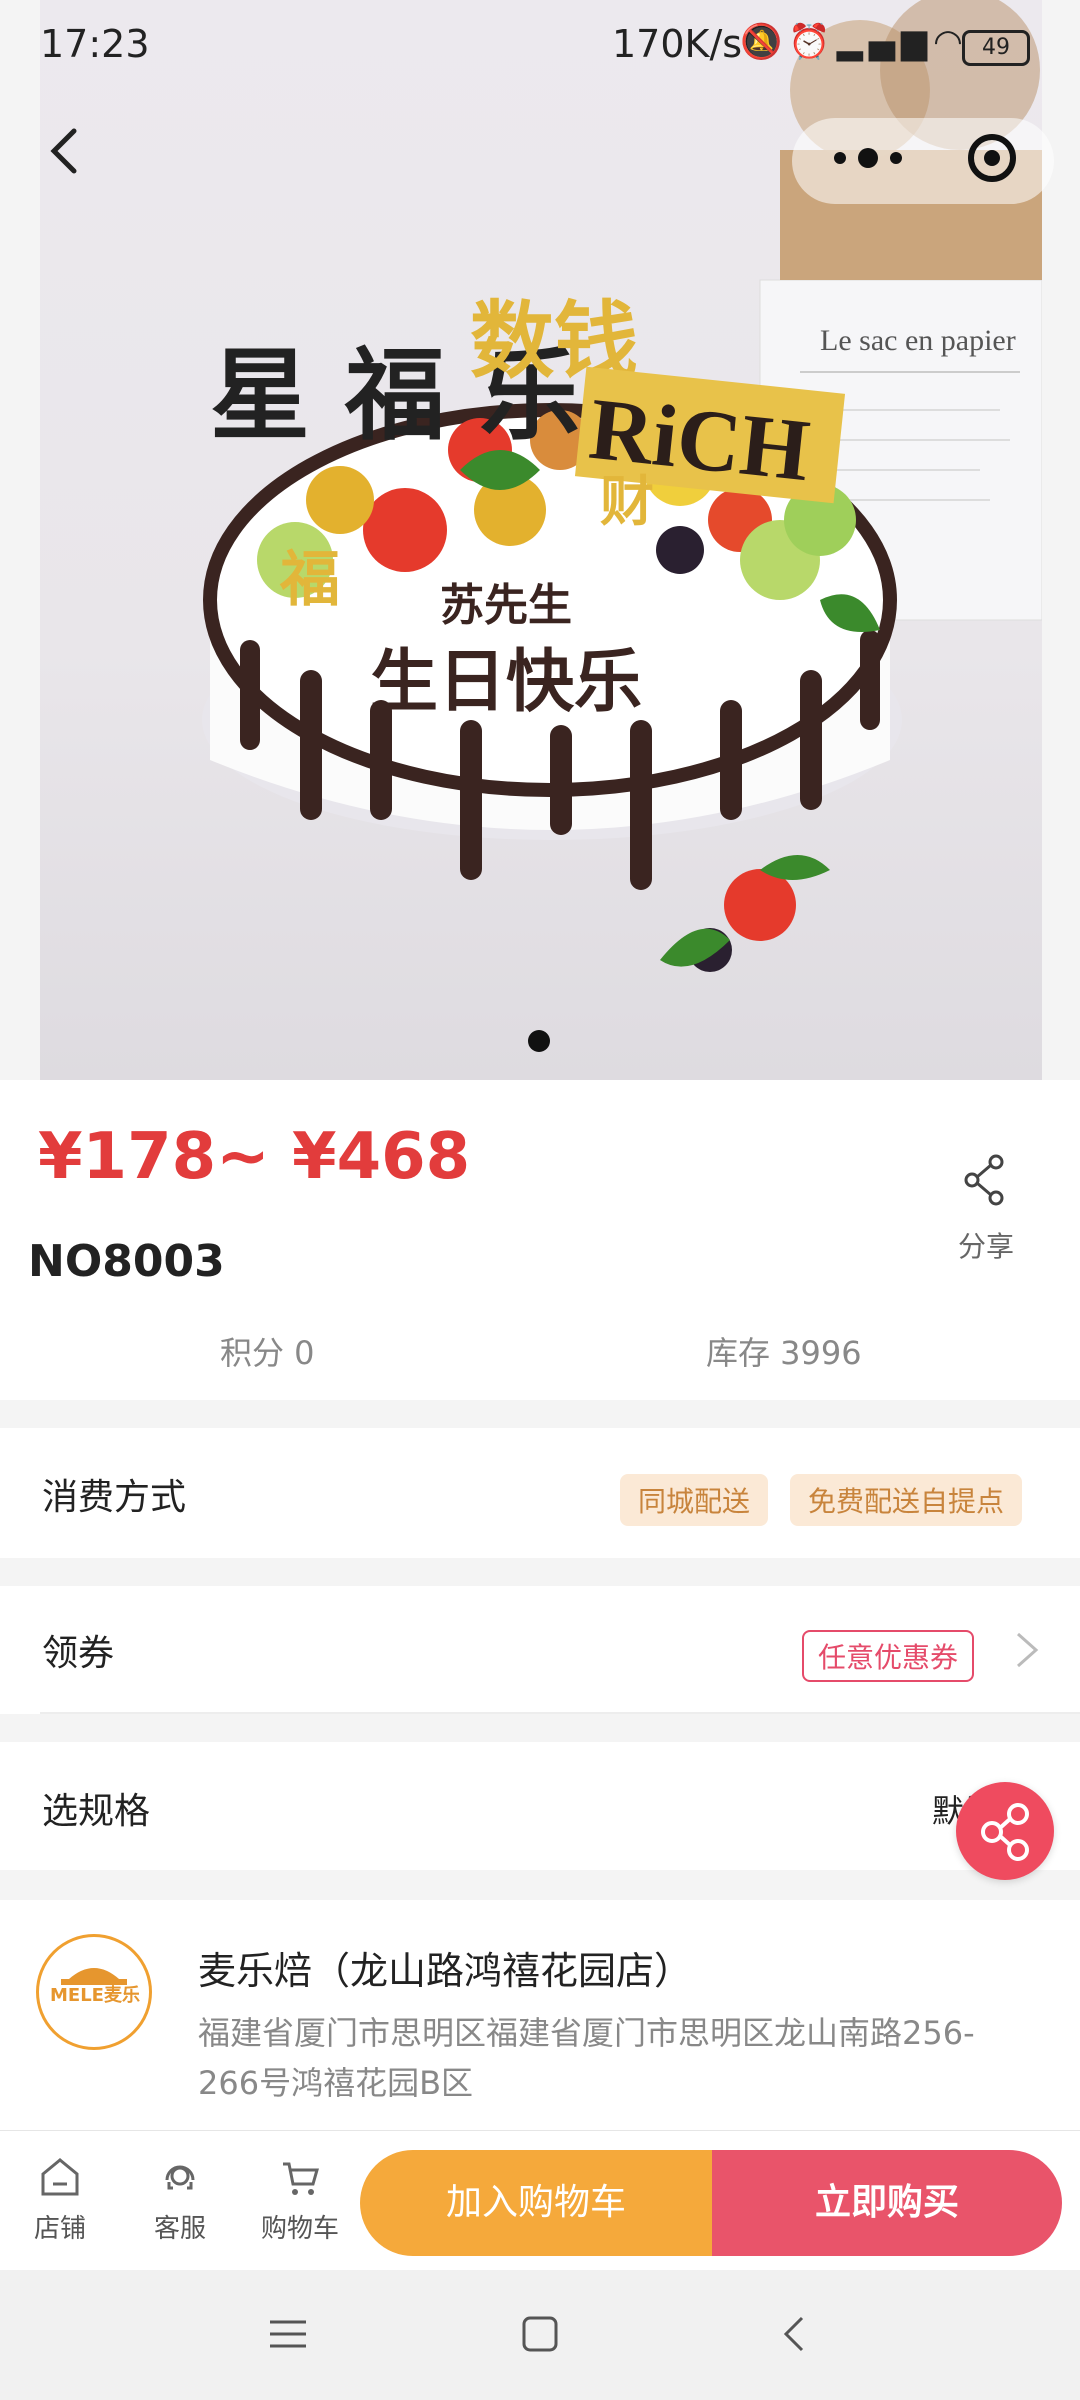 Image resolution: width=1080 pixels, height=2400 pixels. I want to click on nav-service: 客服, so click(180, 2199).